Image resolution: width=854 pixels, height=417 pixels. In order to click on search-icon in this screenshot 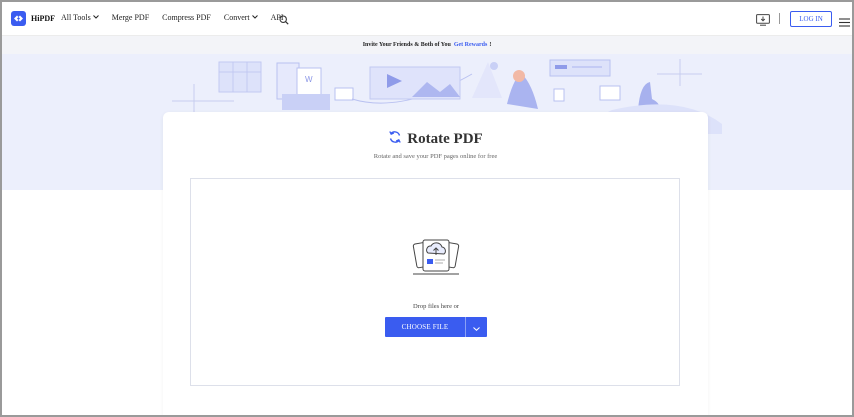, I will do `click(284, 21)`.